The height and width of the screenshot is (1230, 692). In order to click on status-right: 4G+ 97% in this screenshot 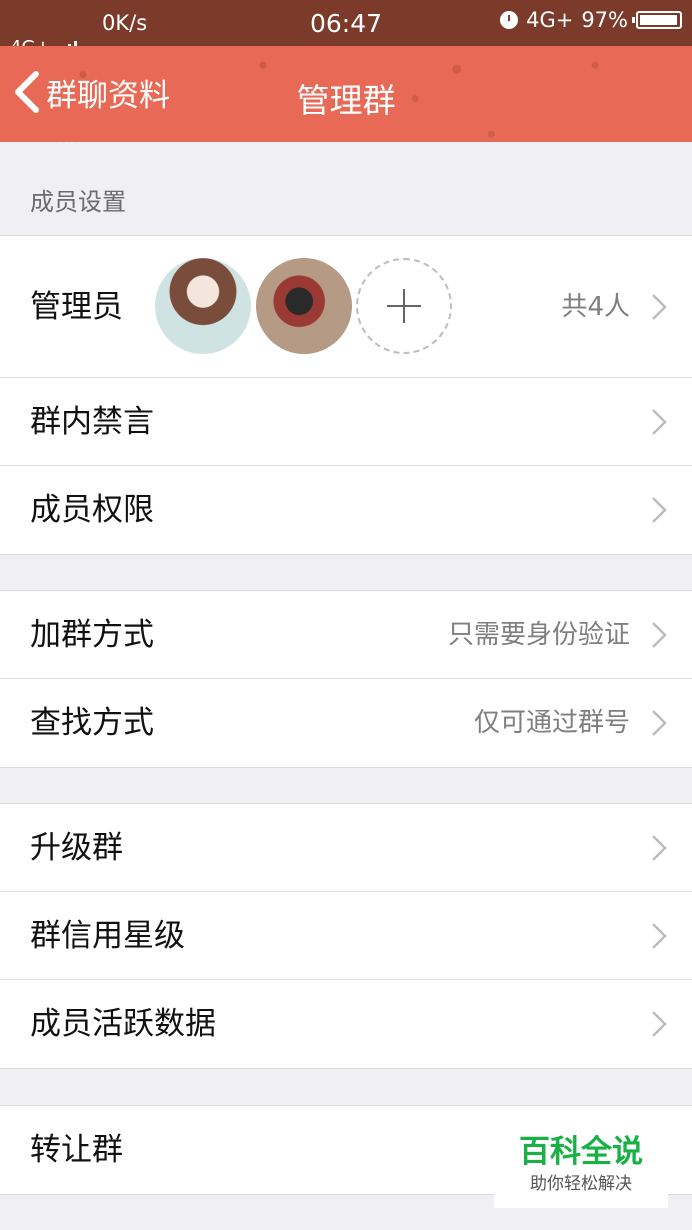, I will do `click(591, 20)`.